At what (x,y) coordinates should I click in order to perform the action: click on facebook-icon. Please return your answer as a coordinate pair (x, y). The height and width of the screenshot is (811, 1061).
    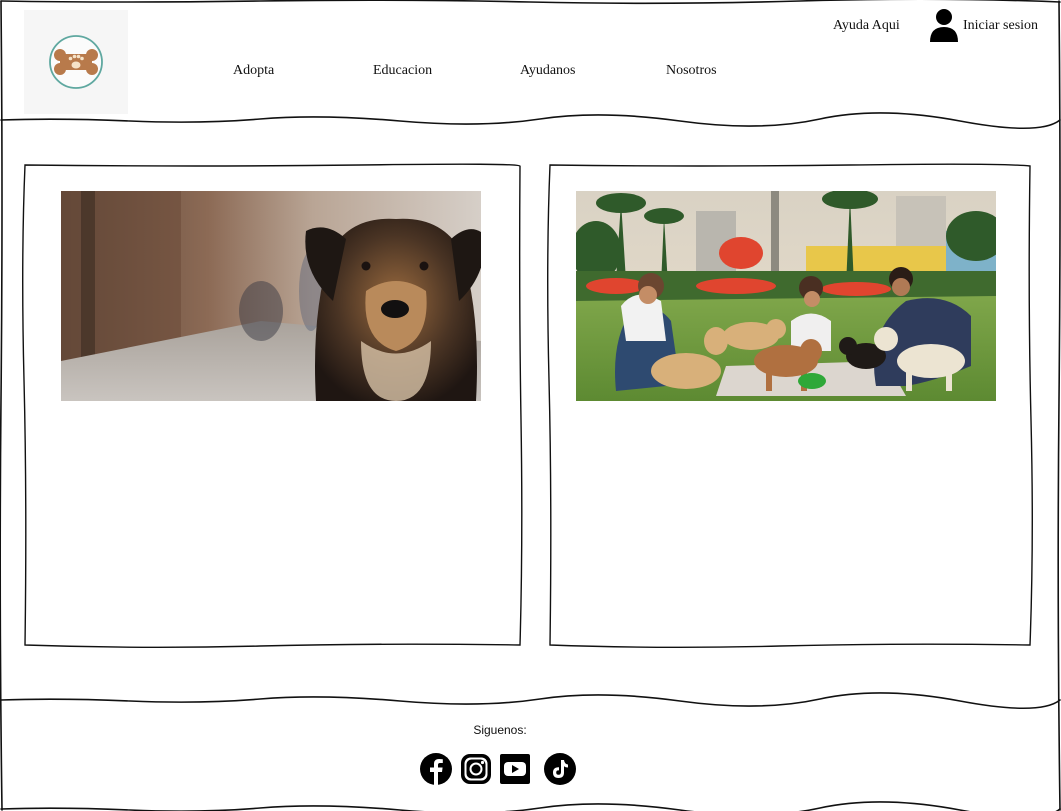
    Looking at the image, I should click on (436, 769).